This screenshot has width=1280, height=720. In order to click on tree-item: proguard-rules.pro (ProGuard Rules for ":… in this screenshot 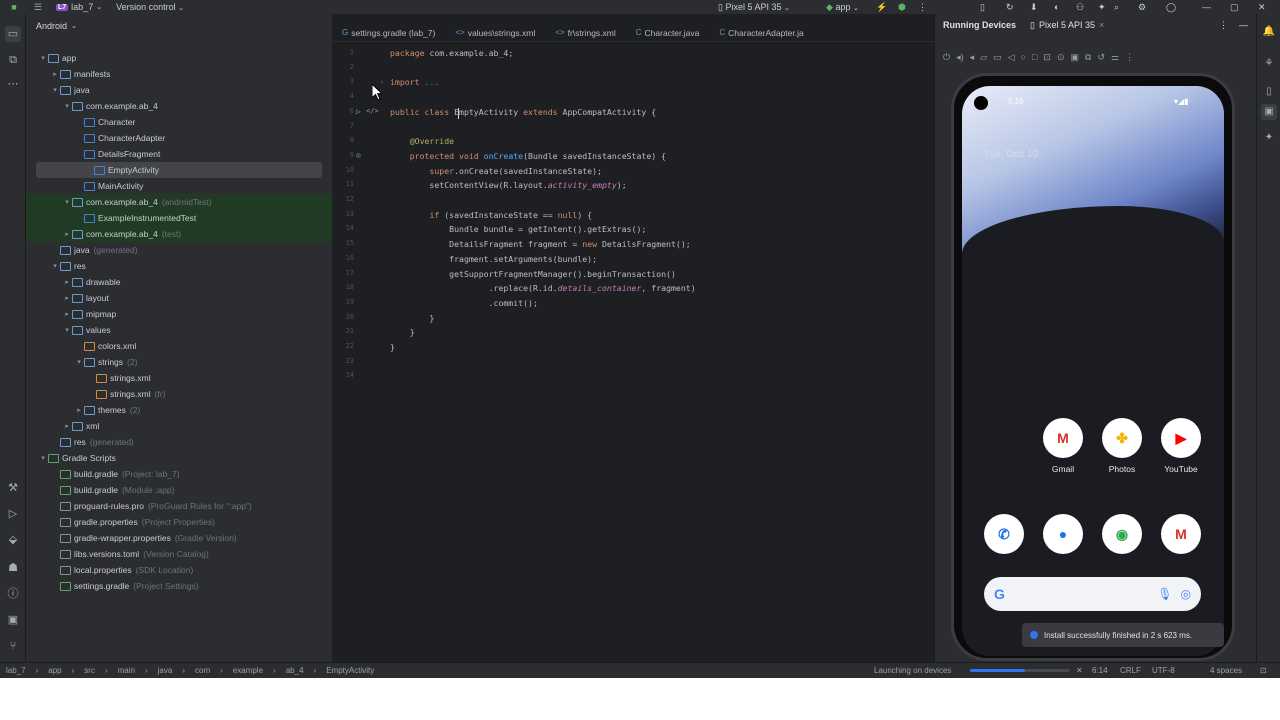, I will do `click(179, 506)`.